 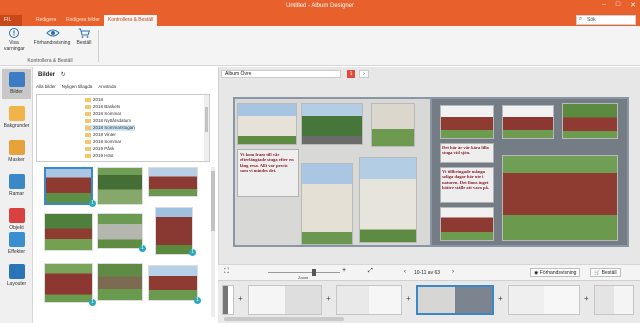 I want to click on zoom-slider-thumb, so click(x=314, y=272).